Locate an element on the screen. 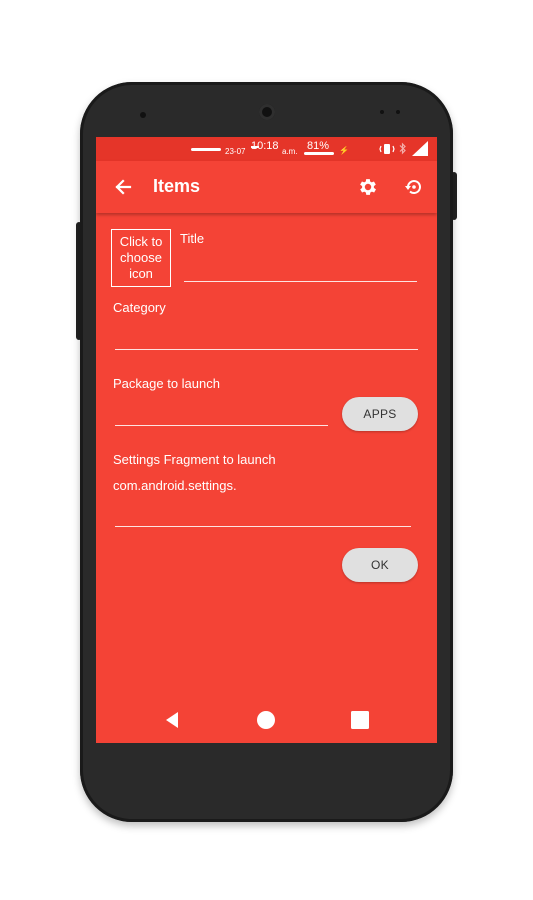 This screenshot has width=533, height=900. choose-icon-button: Click to choose icon is located at coordinates (141, 258).